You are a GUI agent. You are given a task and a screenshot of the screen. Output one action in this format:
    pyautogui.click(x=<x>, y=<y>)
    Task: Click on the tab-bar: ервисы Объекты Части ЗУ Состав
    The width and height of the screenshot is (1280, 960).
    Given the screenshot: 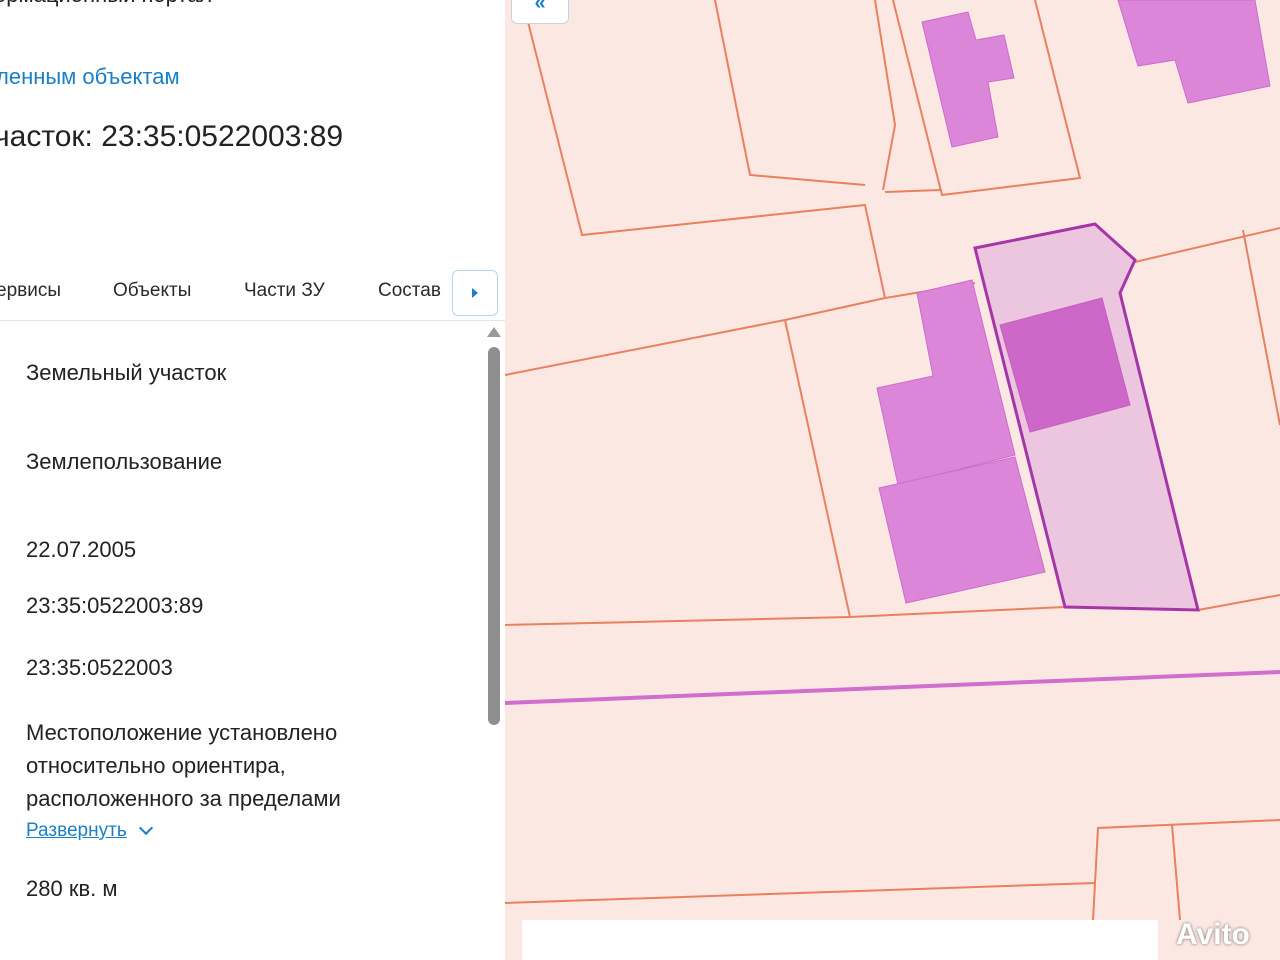 What is the action you would take?
    pyautogui.click(x=252, y=294)
    